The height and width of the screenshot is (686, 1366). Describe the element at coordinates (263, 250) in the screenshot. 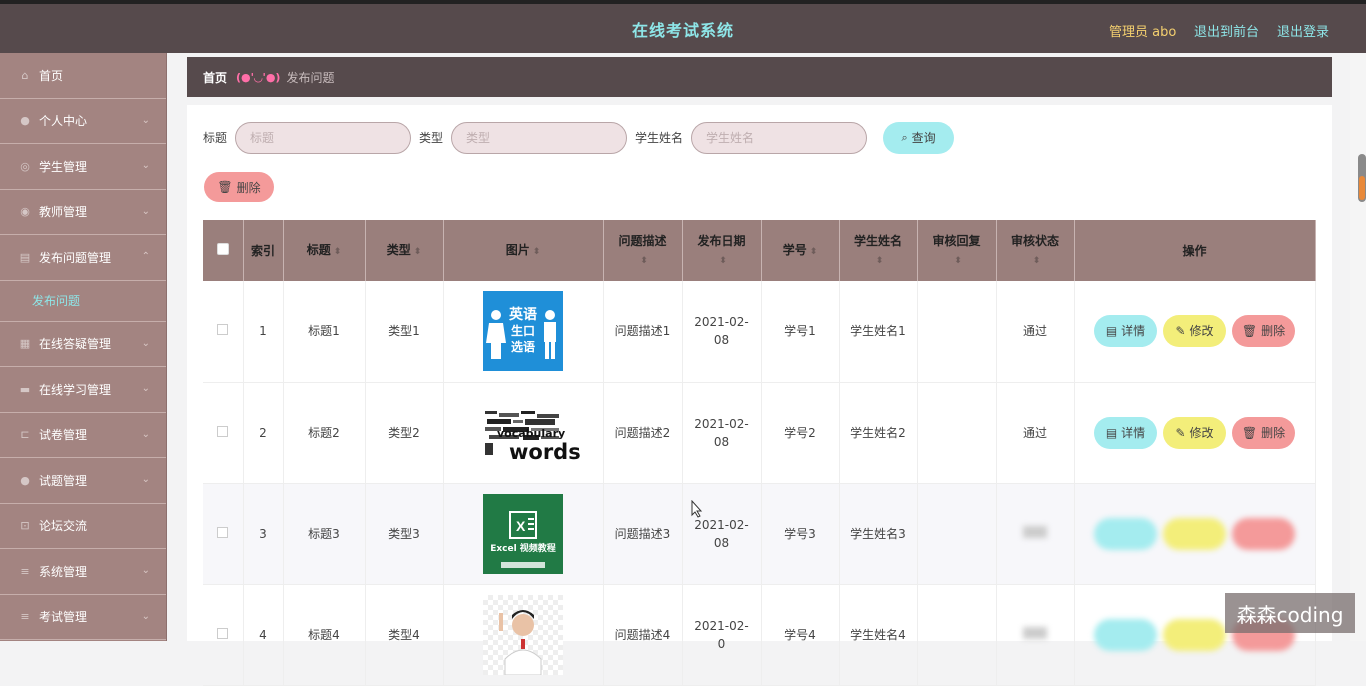

I see `col-index: 索引` at that location.